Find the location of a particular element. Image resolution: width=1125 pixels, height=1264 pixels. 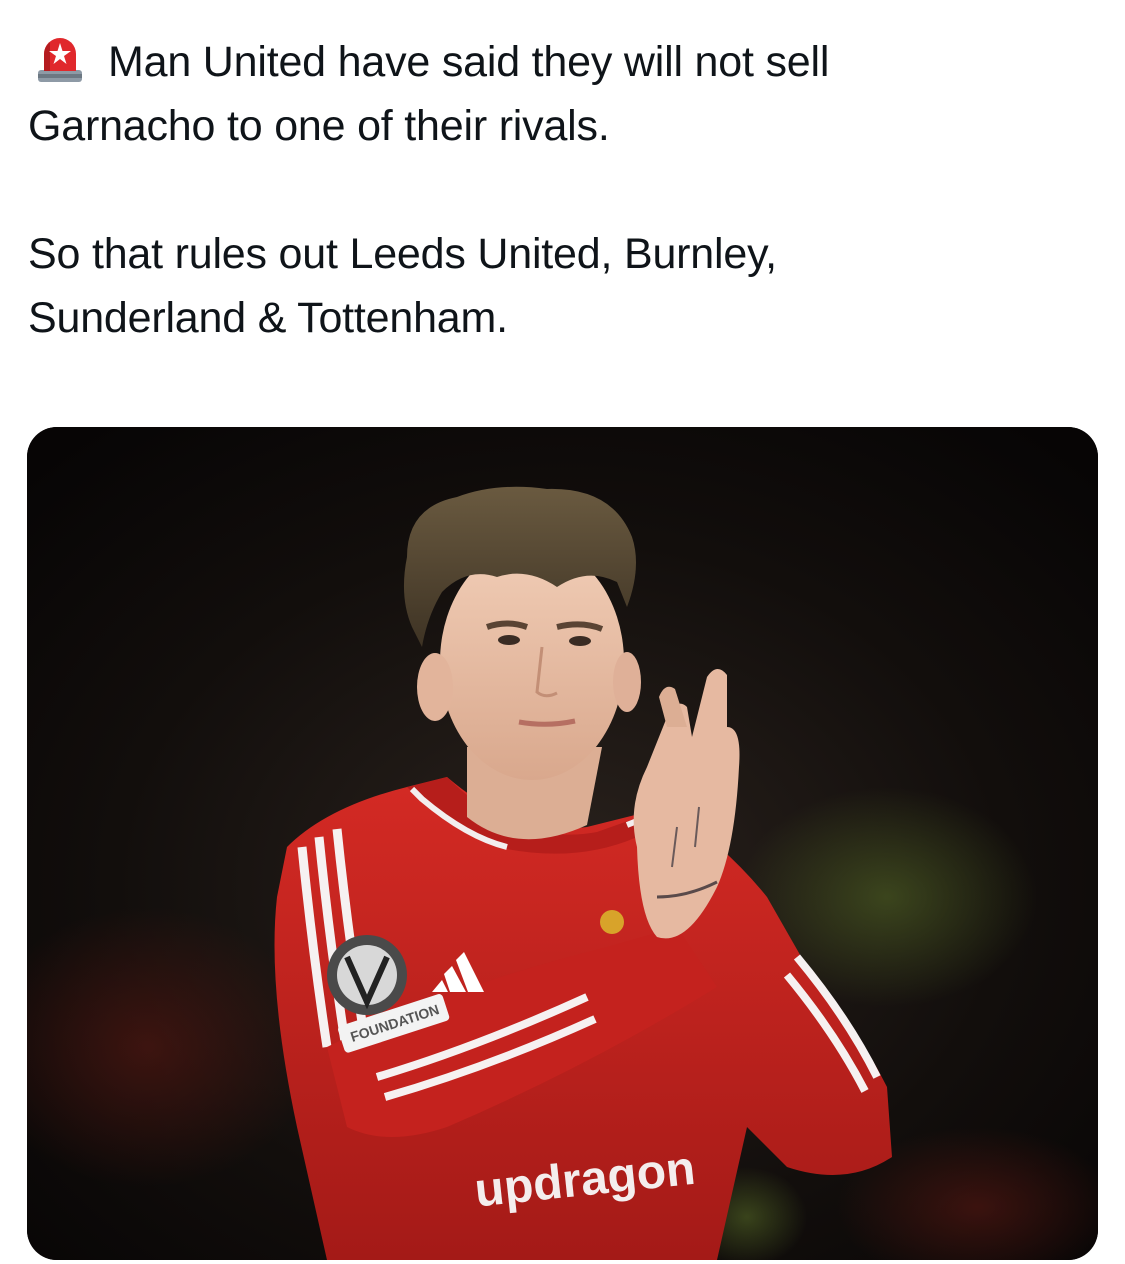

police-car-light-icon is located at coordinates (60, 59).